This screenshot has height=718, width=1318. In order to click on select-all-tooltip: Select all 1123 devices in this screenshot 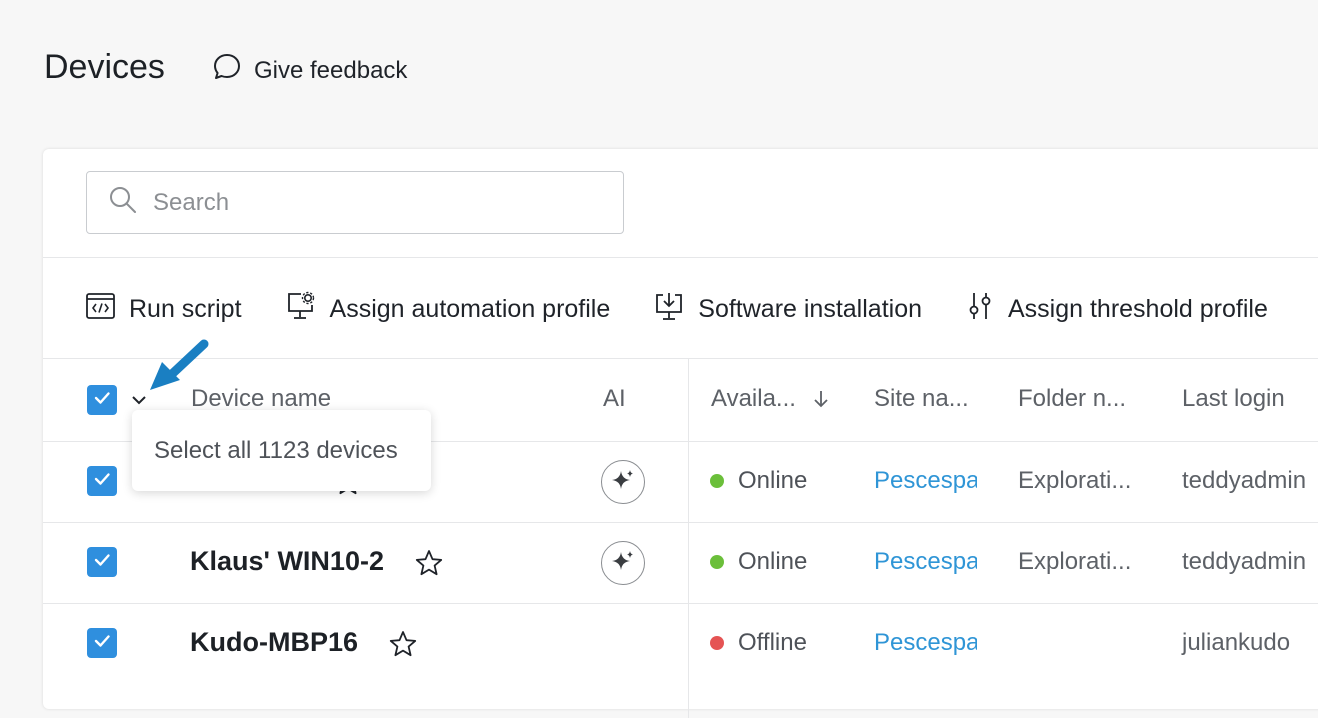, I will do `click(281, 450)`.